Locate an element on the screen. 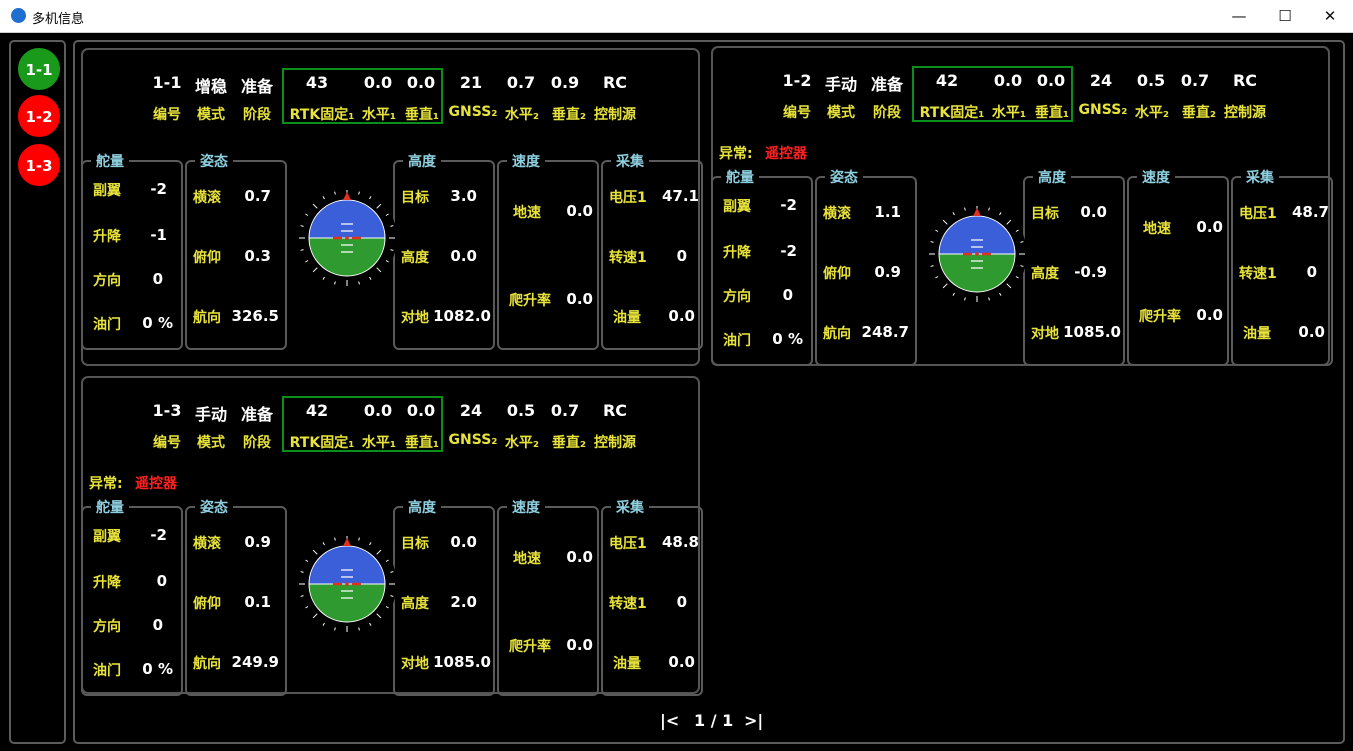  close-icon: ✕ is located at coordinates (1330, 16).